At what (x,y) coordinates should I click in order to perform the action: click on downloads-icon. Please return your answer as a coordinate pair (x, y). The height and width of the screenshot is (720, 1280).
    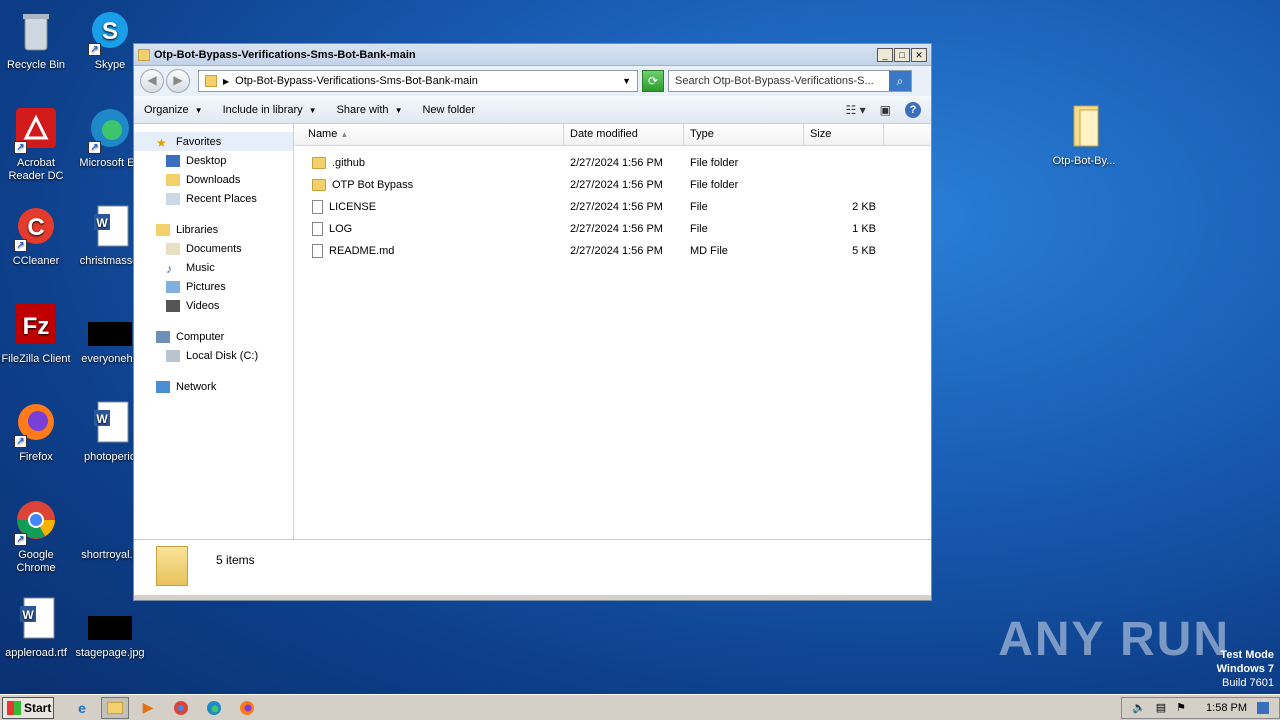
    Looking at the image, I should click on (173, 179).